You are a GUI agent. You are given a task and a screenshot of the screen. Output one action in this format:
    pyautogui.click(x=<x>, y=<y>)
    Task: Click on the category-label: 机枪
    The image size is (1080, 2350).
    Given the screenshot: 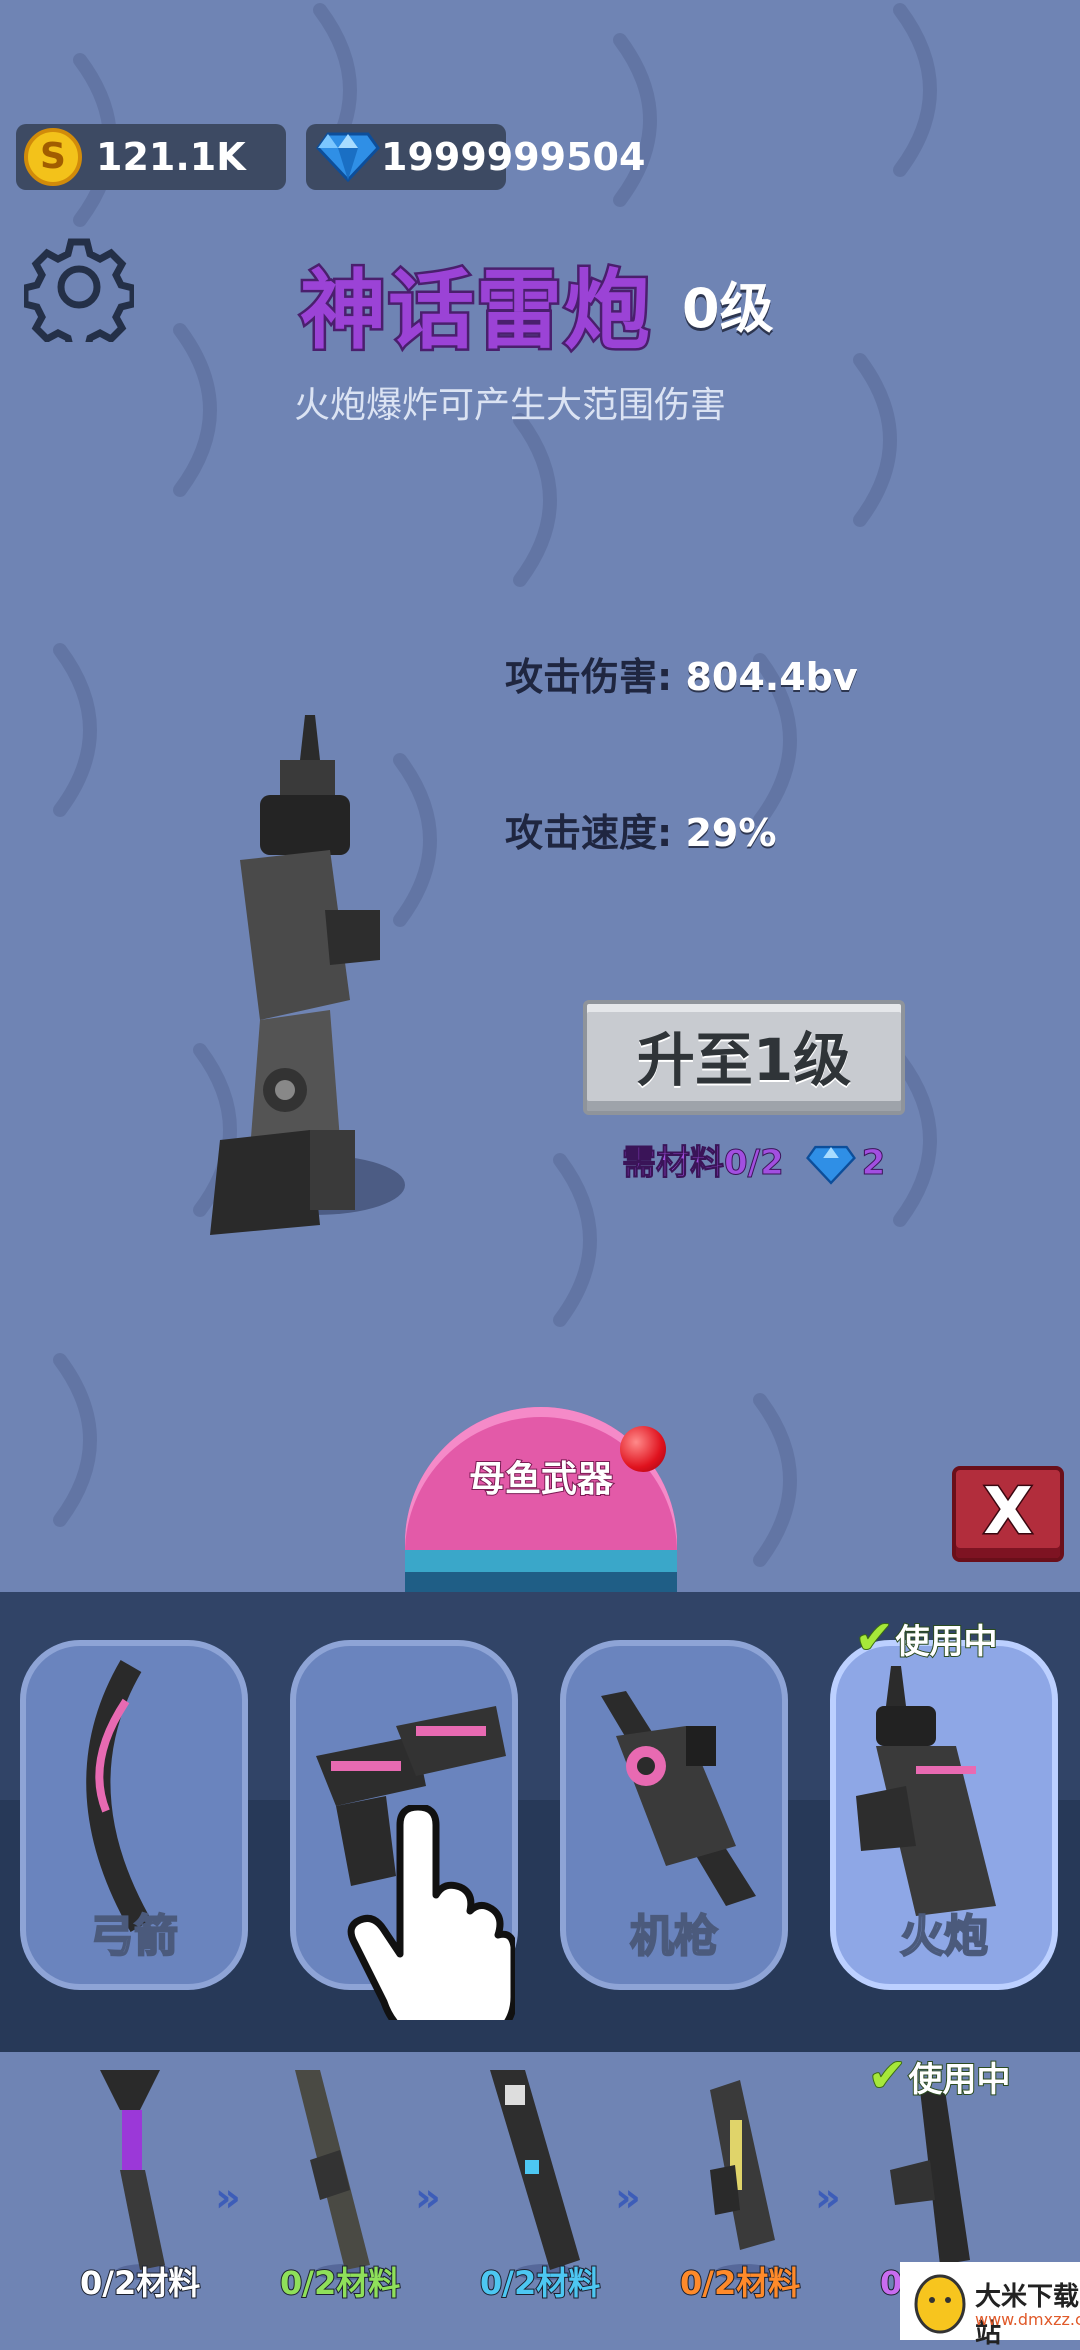 What is the action you would take?
    pyautogui.click(x=674, y=1936)
    